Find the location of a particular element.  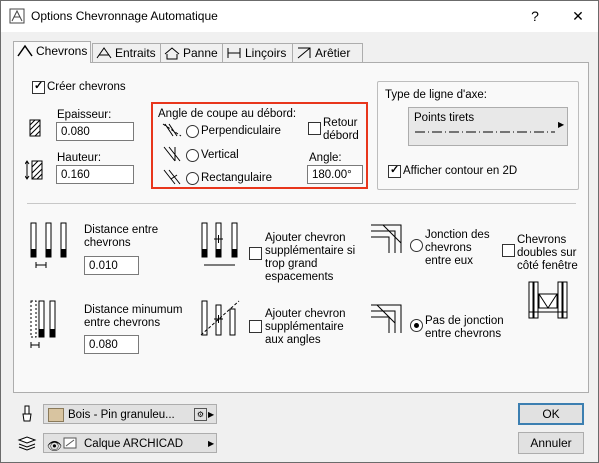

rectangular-cut-icon is located at coordinates (172, 177).